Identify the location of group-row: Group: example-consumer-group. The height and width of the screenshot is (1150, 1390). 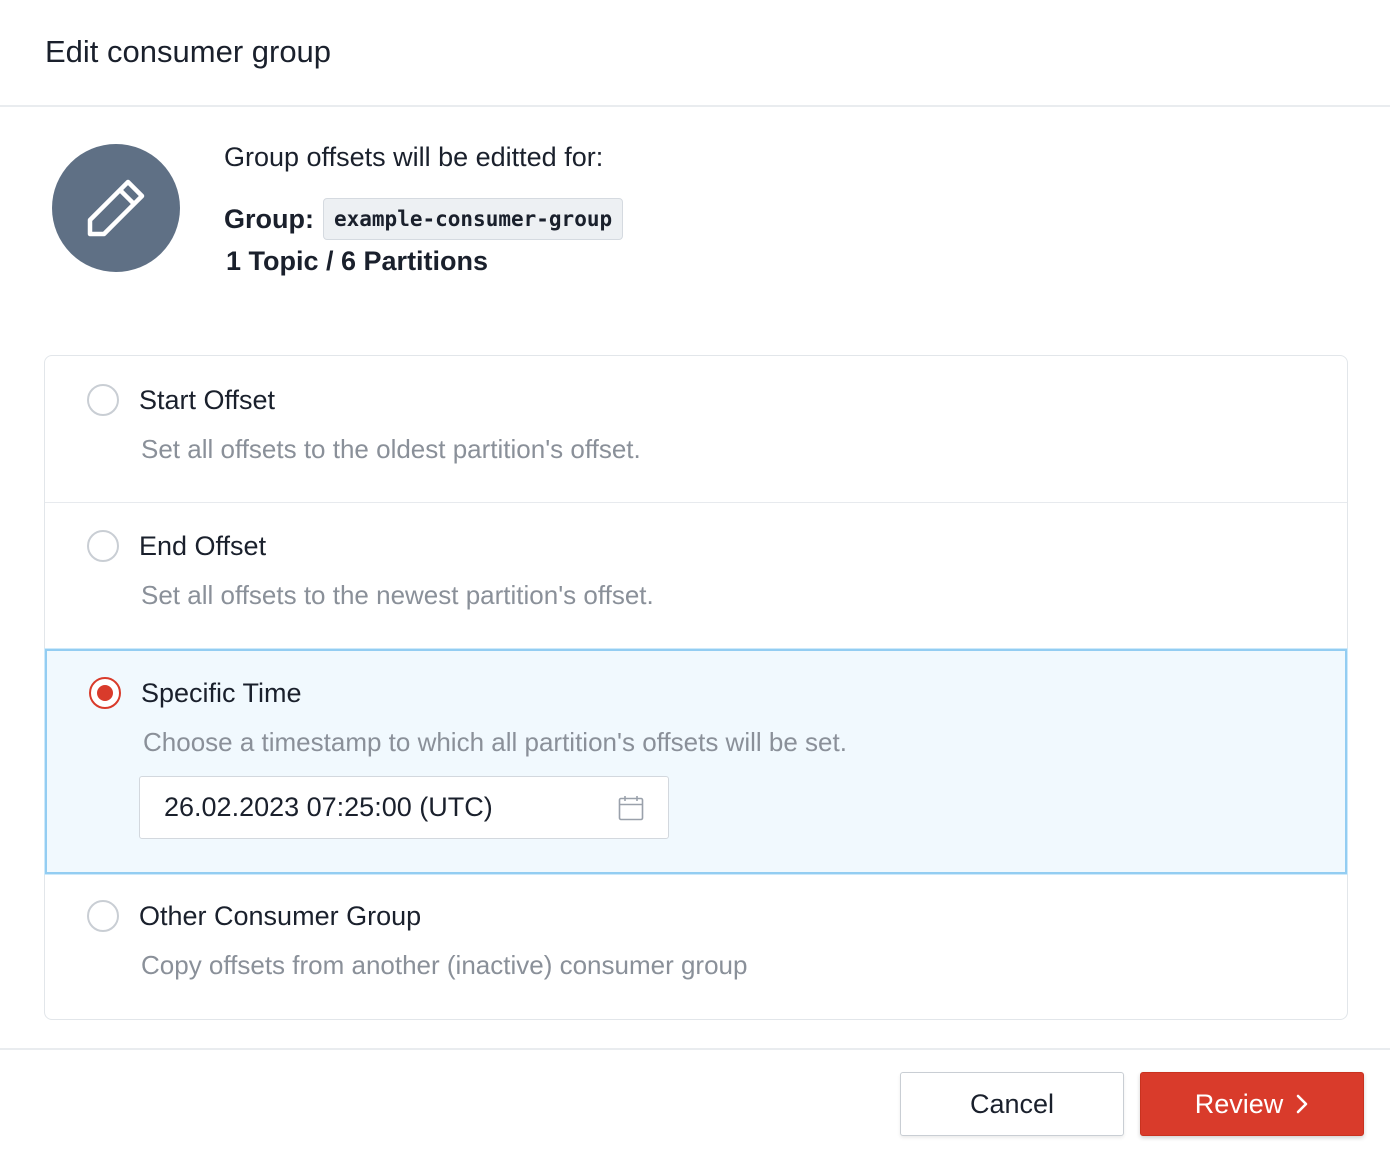
(424, 219).